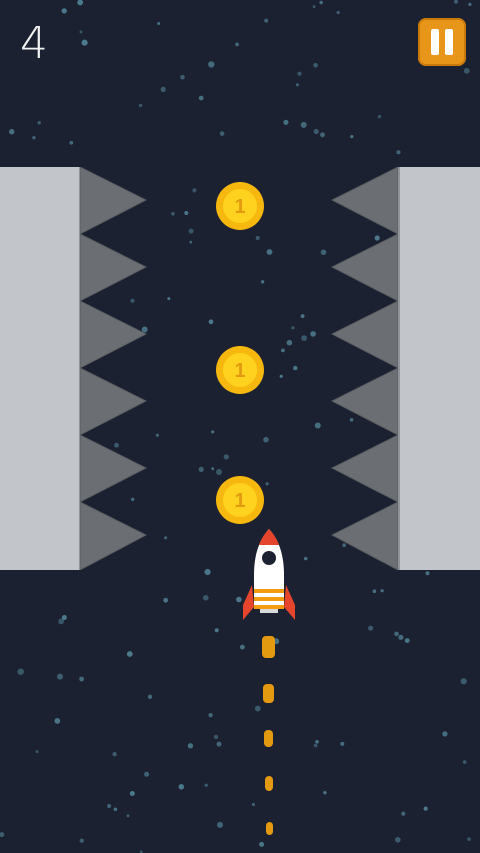 This screenshot has width=480, height=853. What do you see at coordinates (113, 368) in the screenshot?
I see `left-spikes` at bounding box center [113, 368].